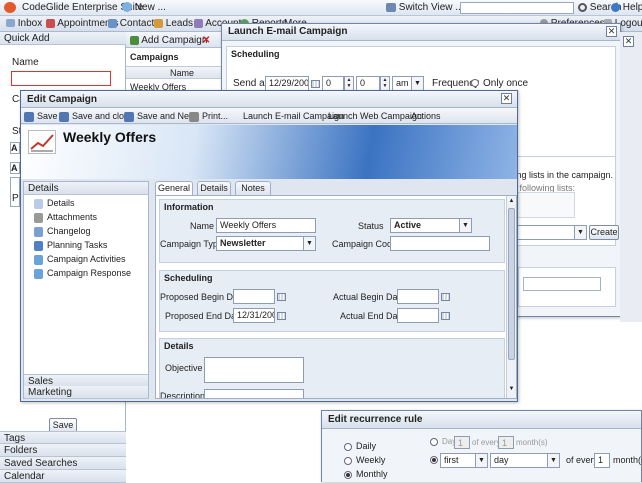 This screenshot has width=642, height=483. I want to click on right-lower-input, so click(562, 284).